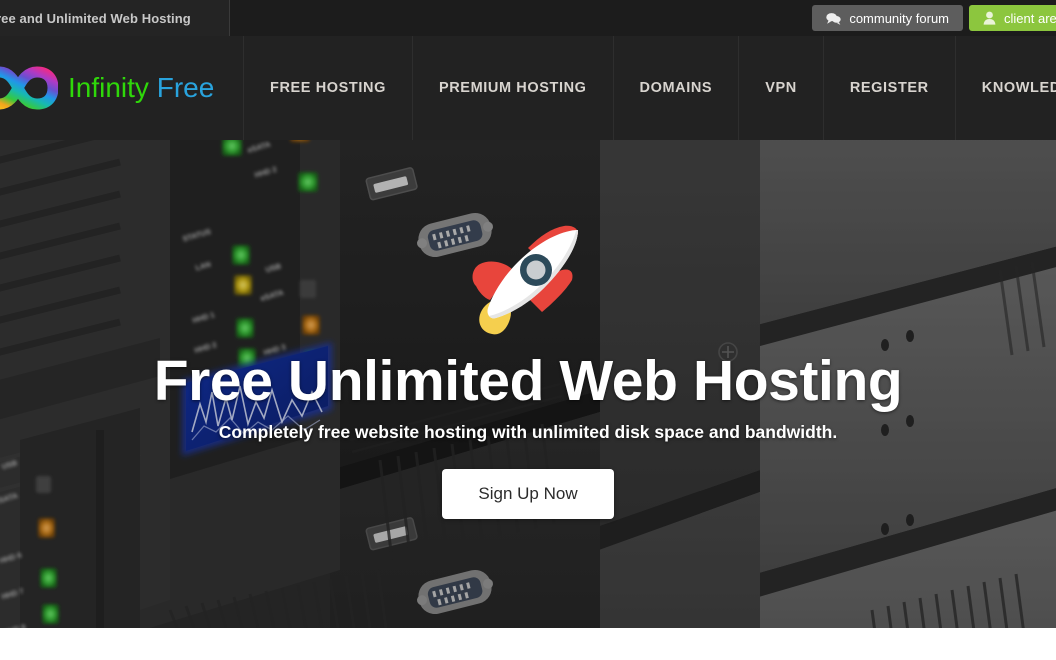  What do you see at coordinates (95, 18) in the screenshot?
I see `browser-tab-title: ree and Unlimited Web Hosting` at bounding box center [95, 18].